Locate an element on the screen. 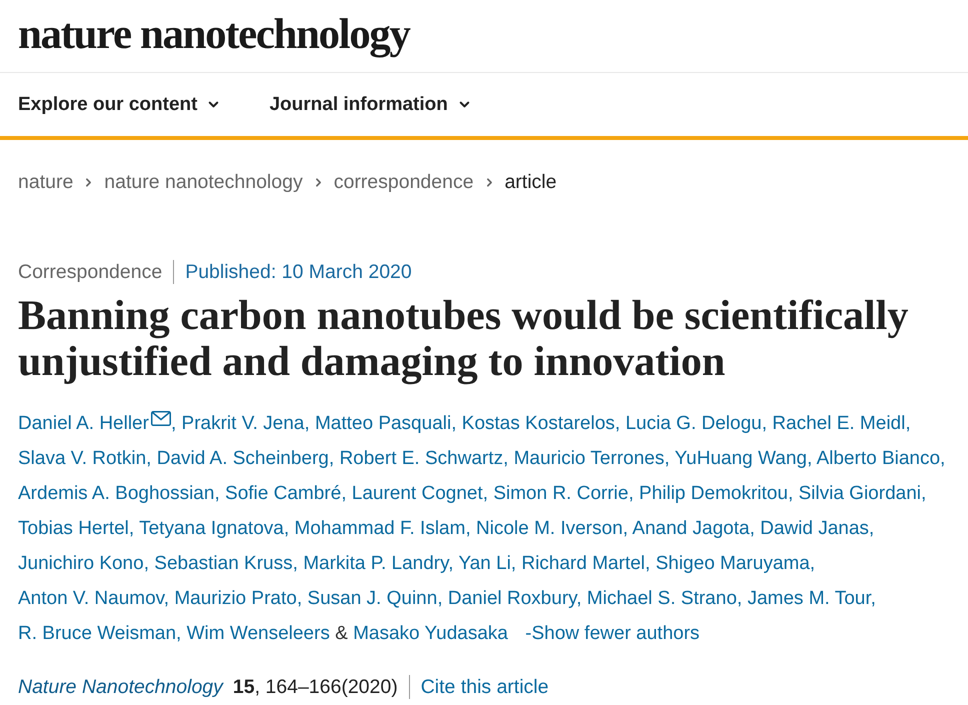 The width and height of the screenshot is (968, 705). cite-article-link: Cite this article is located at coordinates (484, 687).